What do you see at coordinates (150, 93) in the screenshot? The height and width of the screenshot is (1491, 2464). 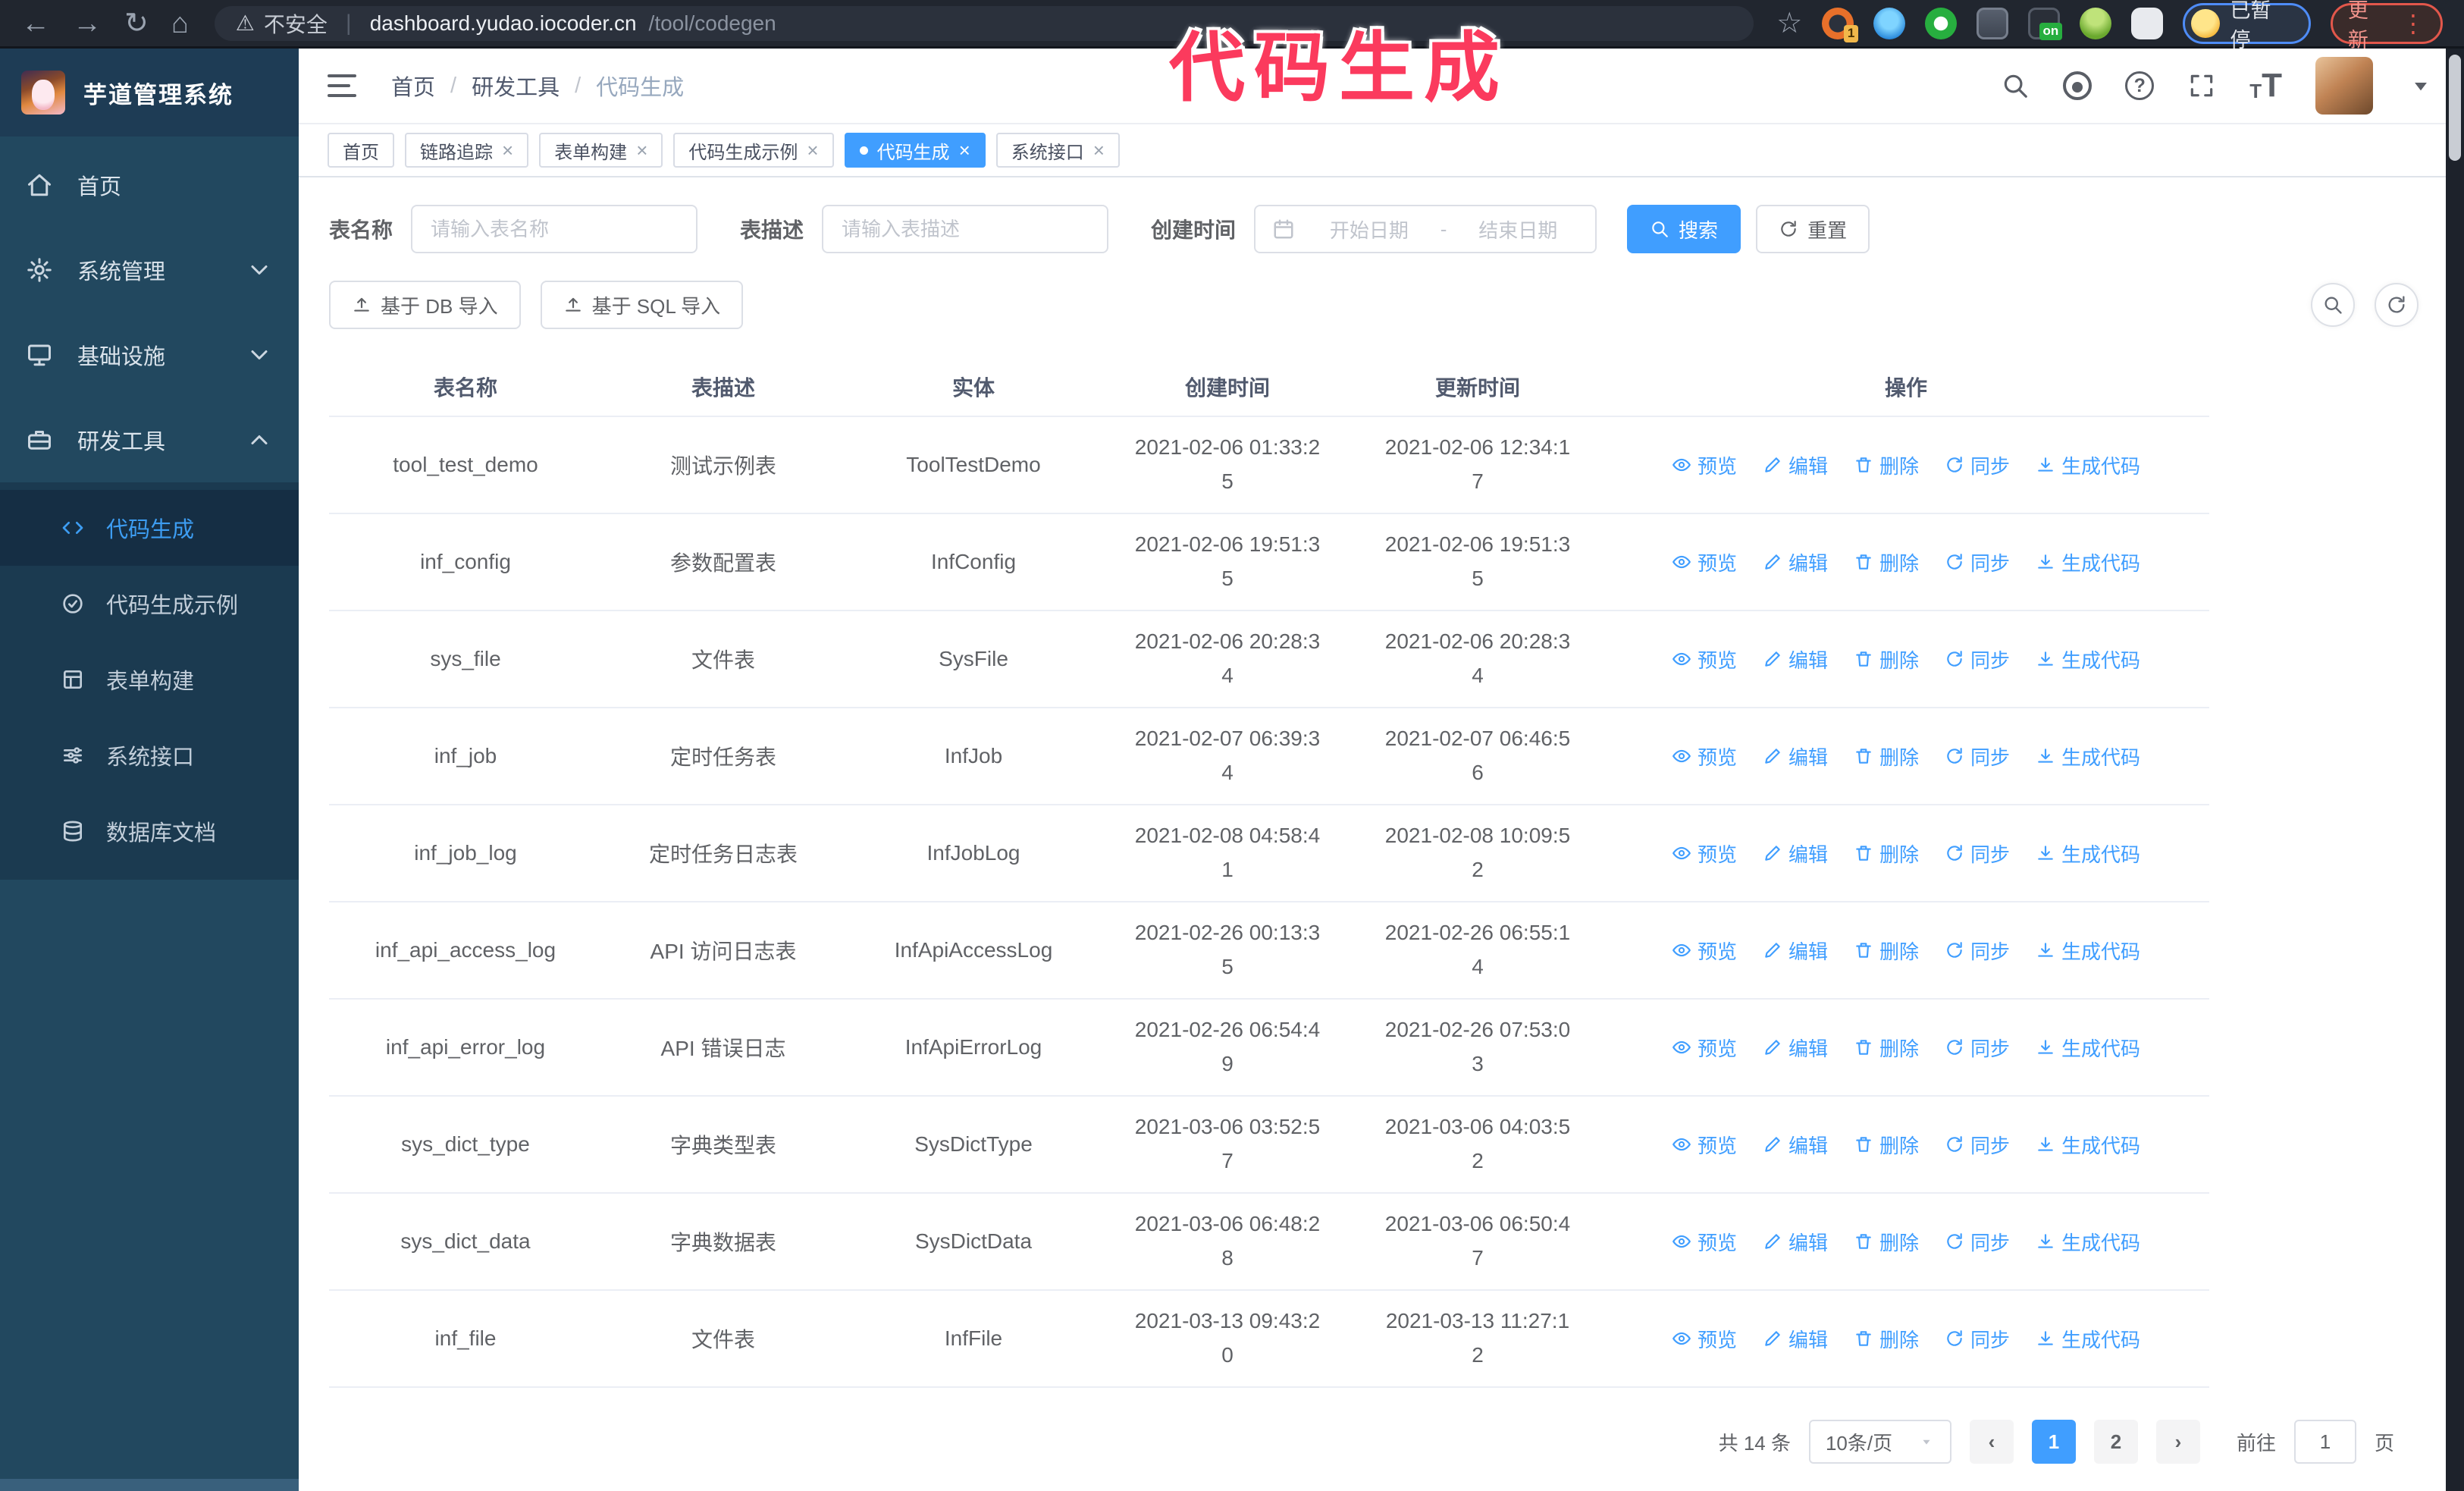 I see `app-logo-row: 芋道管理系统` at bounding box center [150, 93].